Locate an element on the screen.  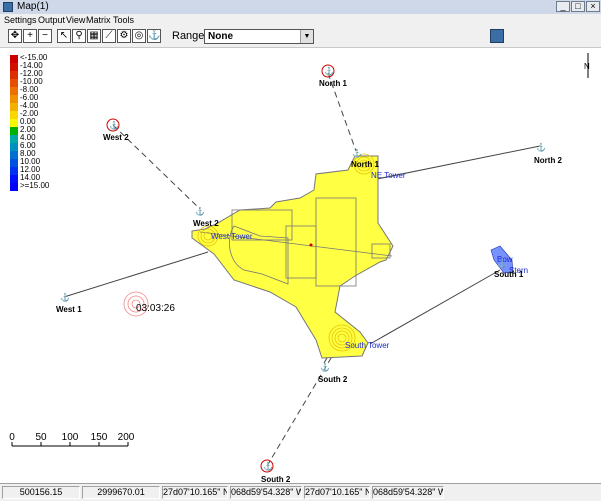
target-icon: ◎ is located at coordinates (139, 36).